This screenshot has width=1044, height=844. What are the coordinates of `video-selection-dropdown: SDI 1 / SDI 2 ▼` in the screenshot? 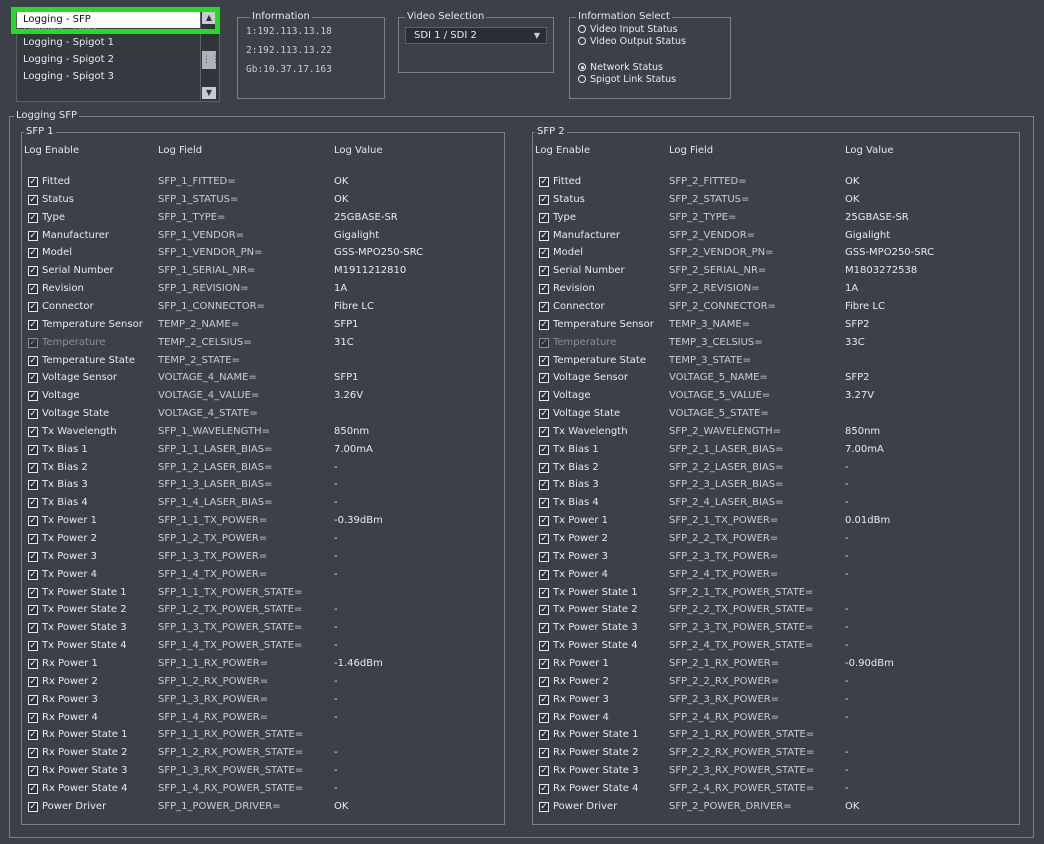 It's located at (476, 35).